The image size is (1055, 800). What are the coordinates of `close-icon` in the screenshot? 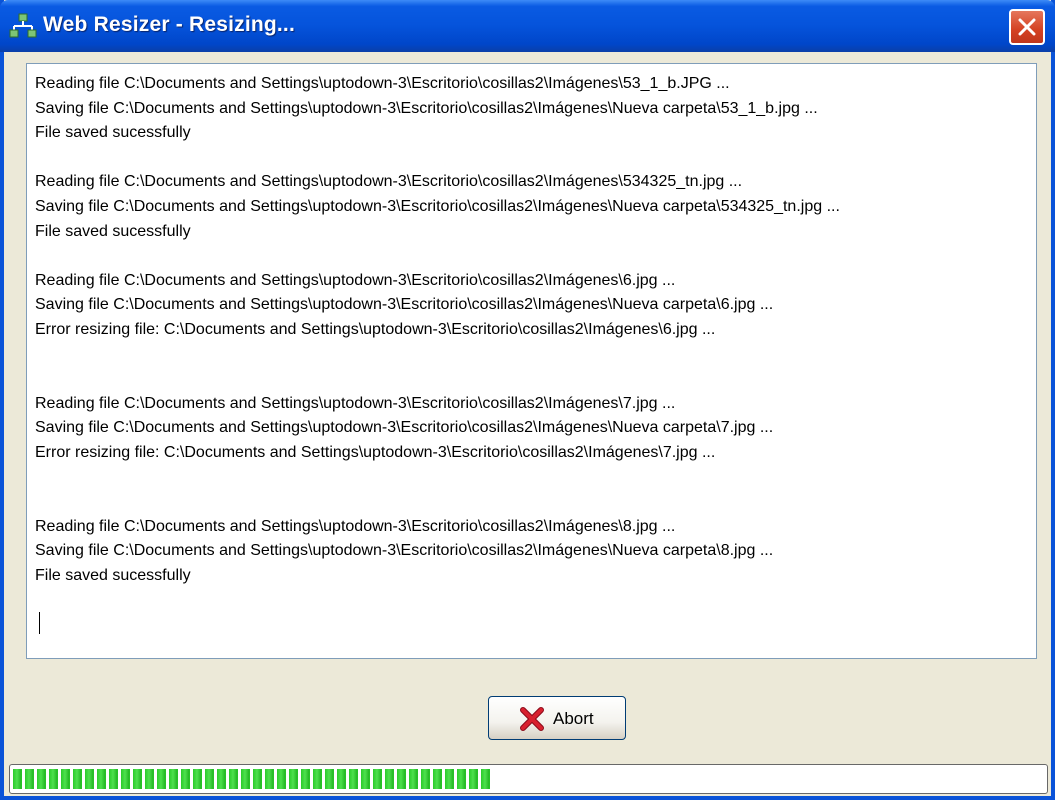 It's located at (1027, 27).